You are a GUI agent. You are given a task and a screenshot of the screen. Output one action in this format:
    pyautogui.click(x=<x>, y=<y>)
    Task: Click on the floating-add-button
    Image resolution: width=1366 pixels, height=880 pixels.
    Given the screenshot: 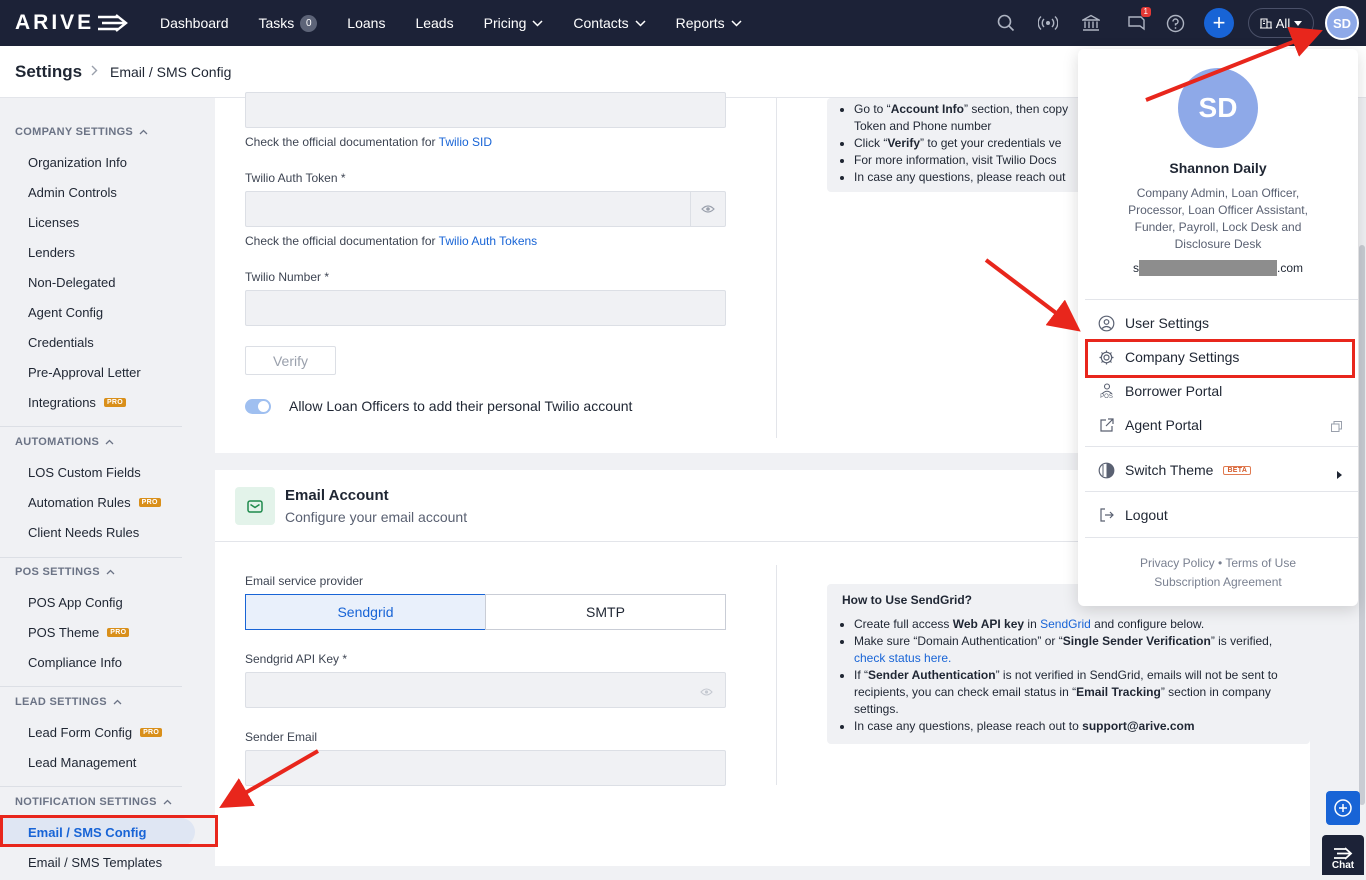 What is the action you would take?
    pyautogui.click(x=1343, y=808)
    